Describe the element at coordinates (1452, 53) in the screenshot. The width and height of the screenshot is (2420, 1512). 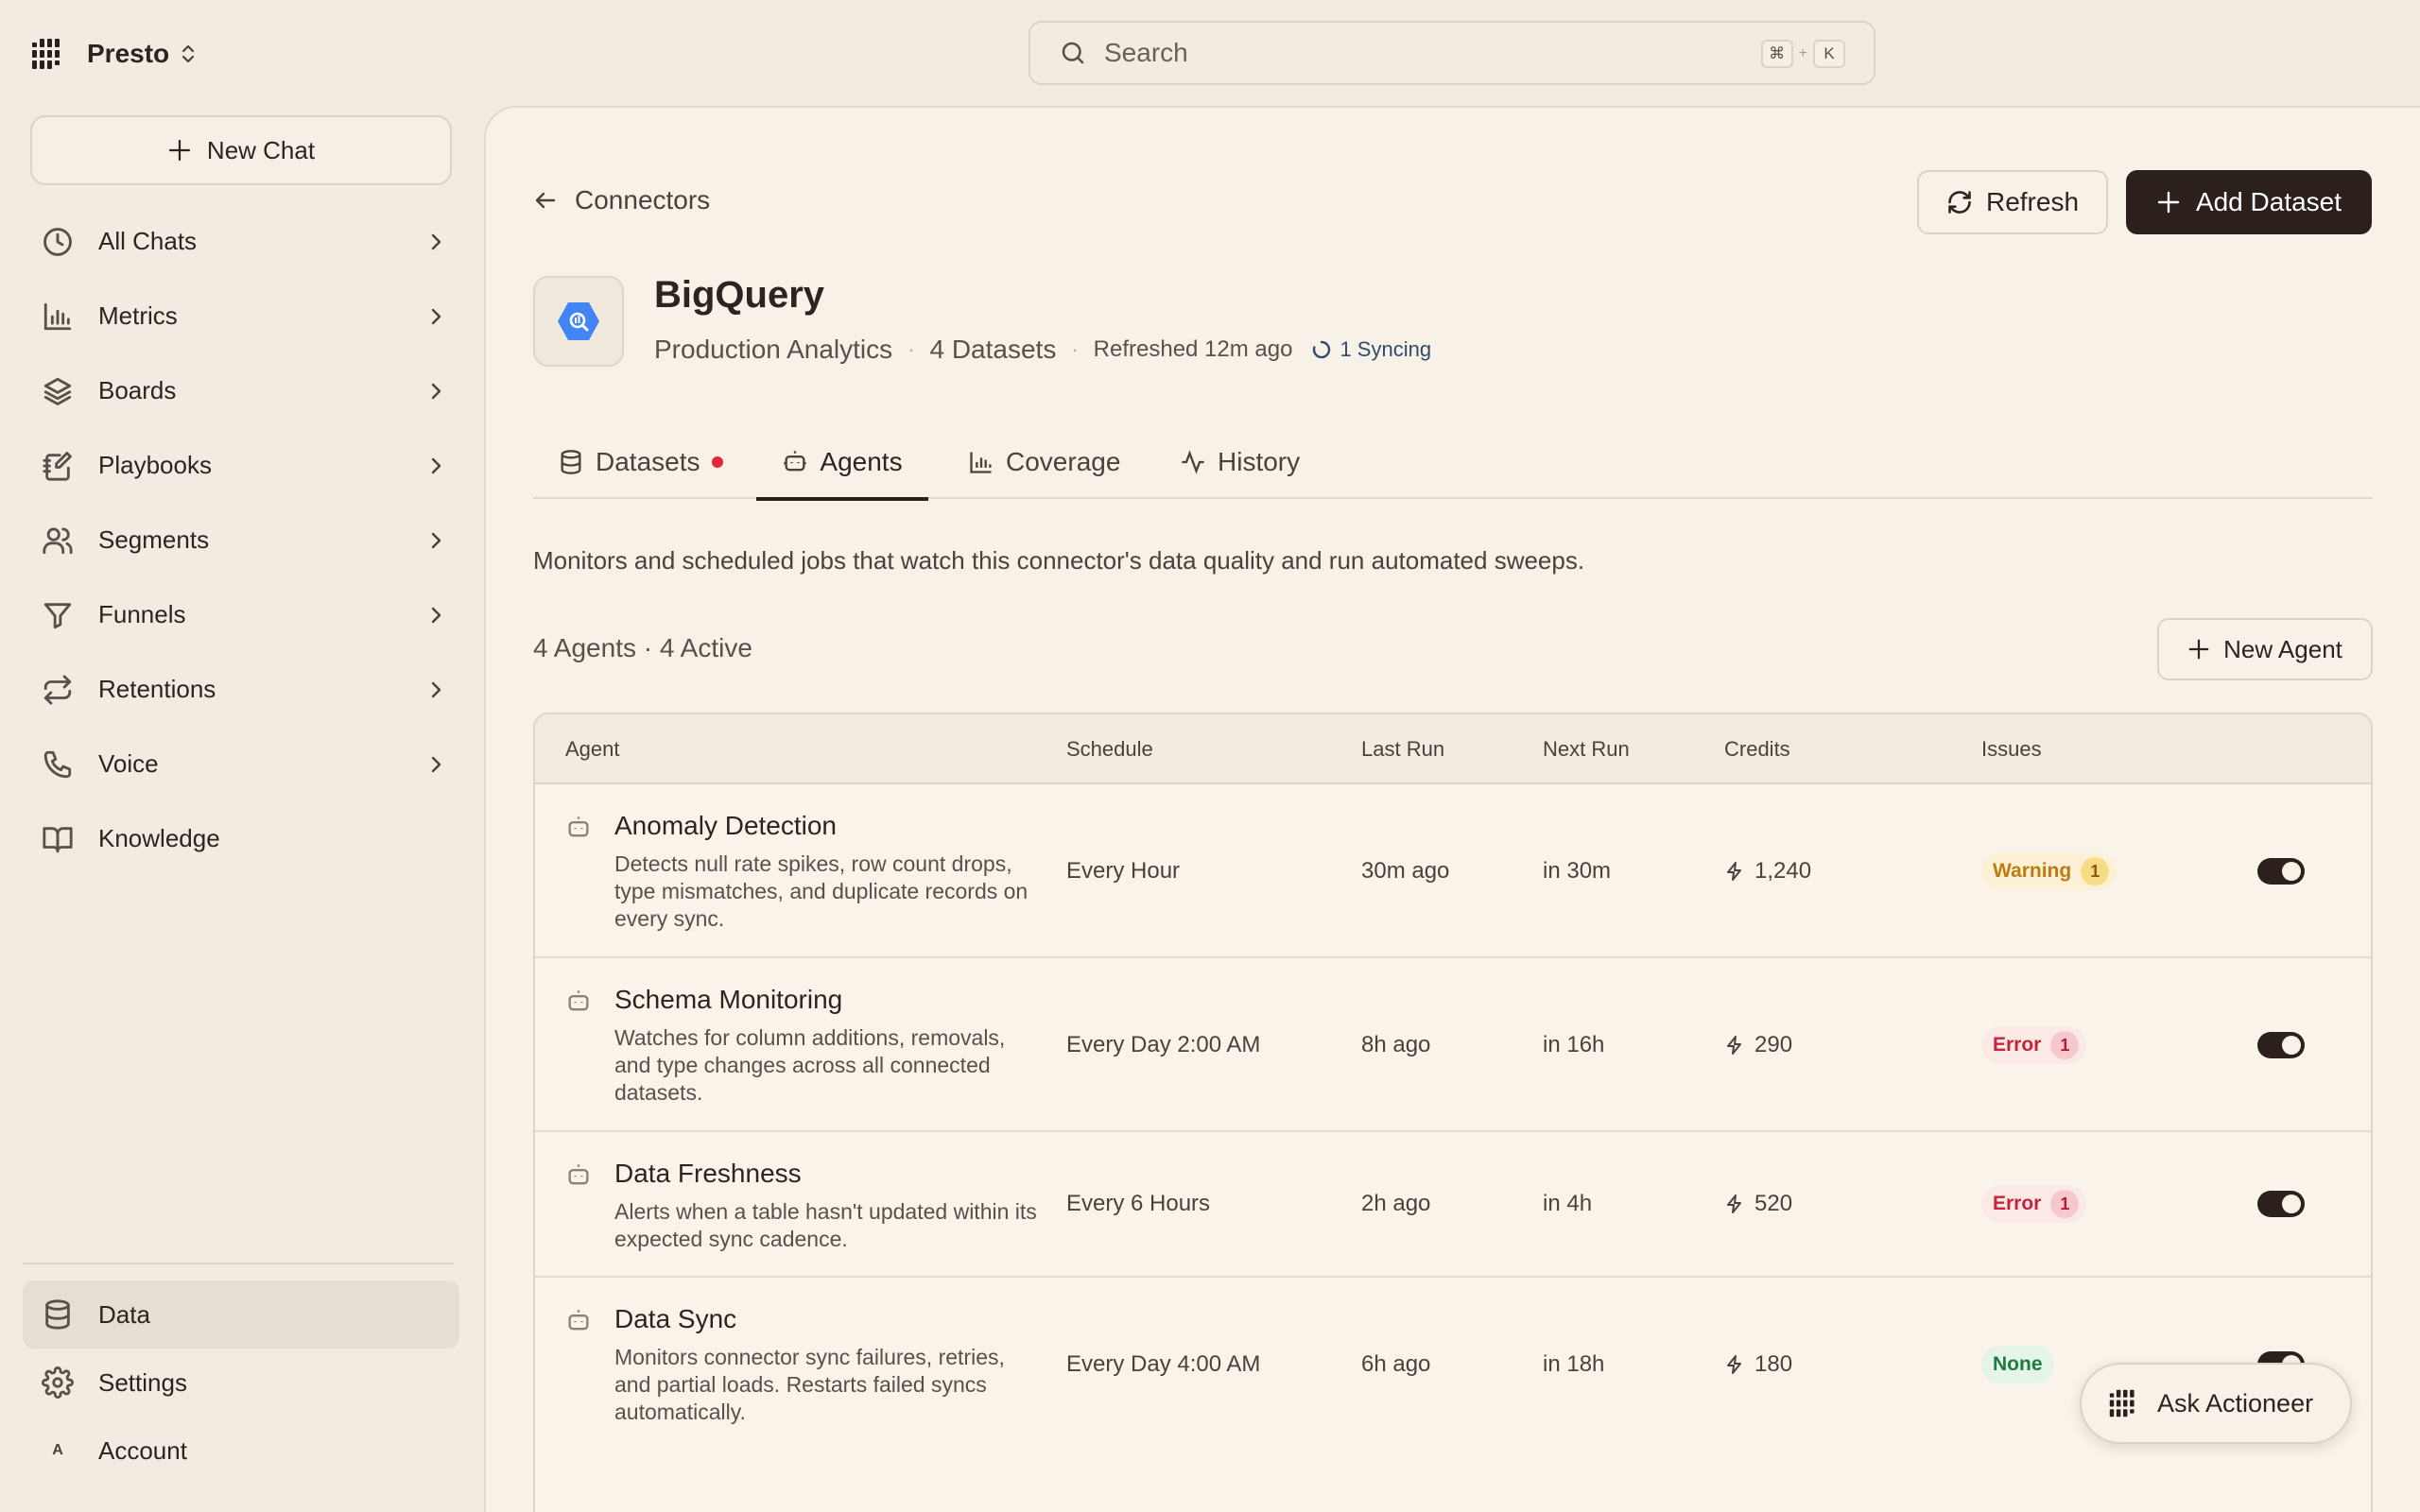
I see `search-input: Search ⌘ + K` at that location.